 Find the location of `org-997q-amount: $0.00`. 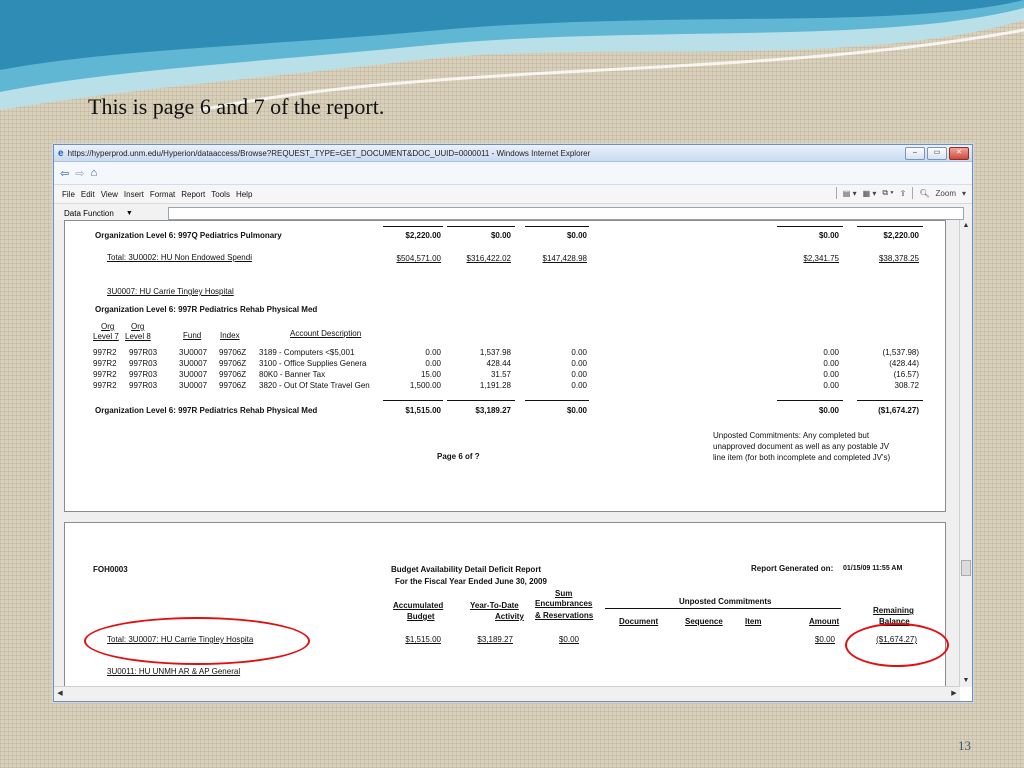

org-997q-amount: $0.00 is located at coordinates (828, 235).